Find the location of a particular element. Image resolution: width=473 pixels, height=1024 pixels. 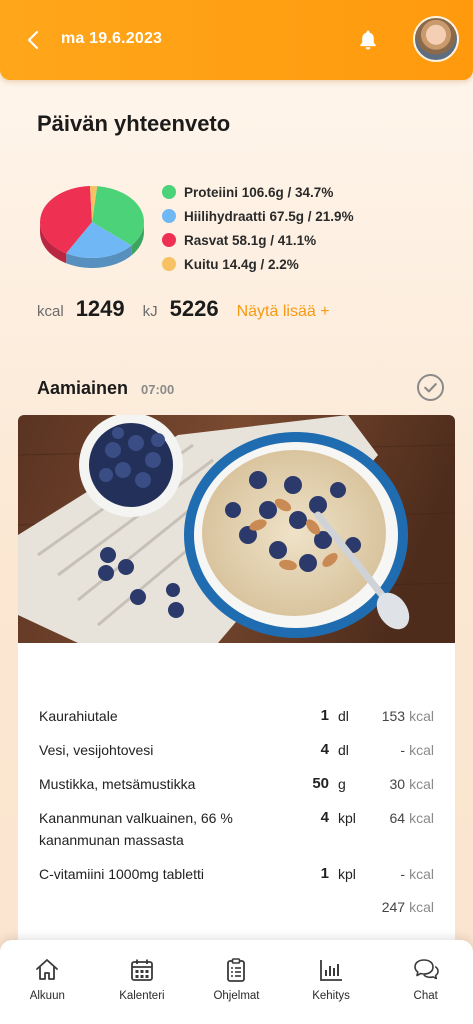

chat-bubbles-icon is located at coordinates (426, 969).